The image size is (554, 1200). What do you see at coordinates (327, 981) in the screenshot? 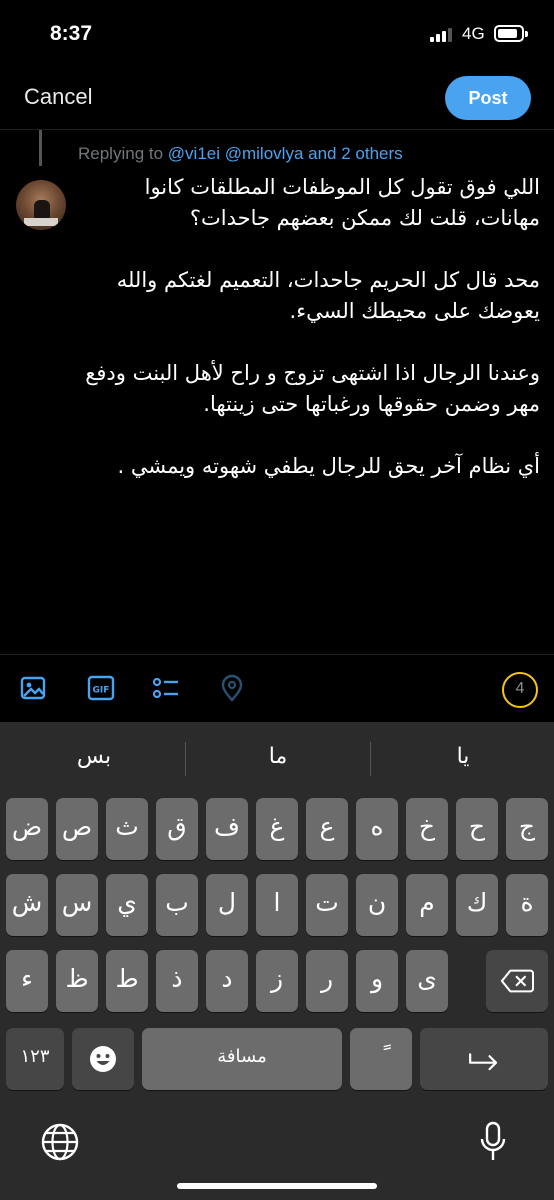
I see `key: ر` at bounding box center [327, 981].